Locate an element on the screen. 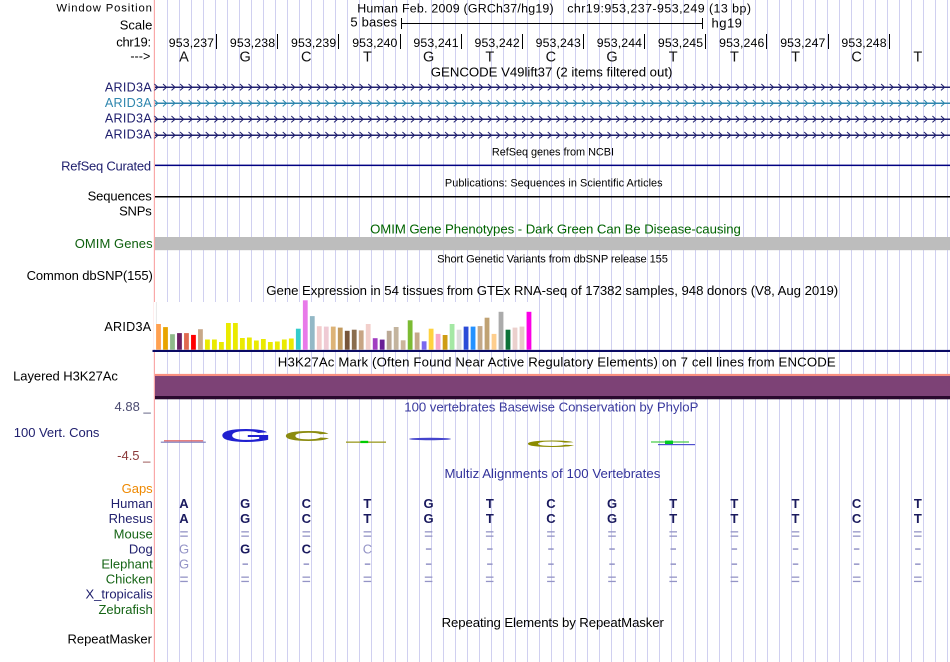 The width and height of the screenshot is (950, 662). svg-text: Window Position is located at coordinates (104, 9).